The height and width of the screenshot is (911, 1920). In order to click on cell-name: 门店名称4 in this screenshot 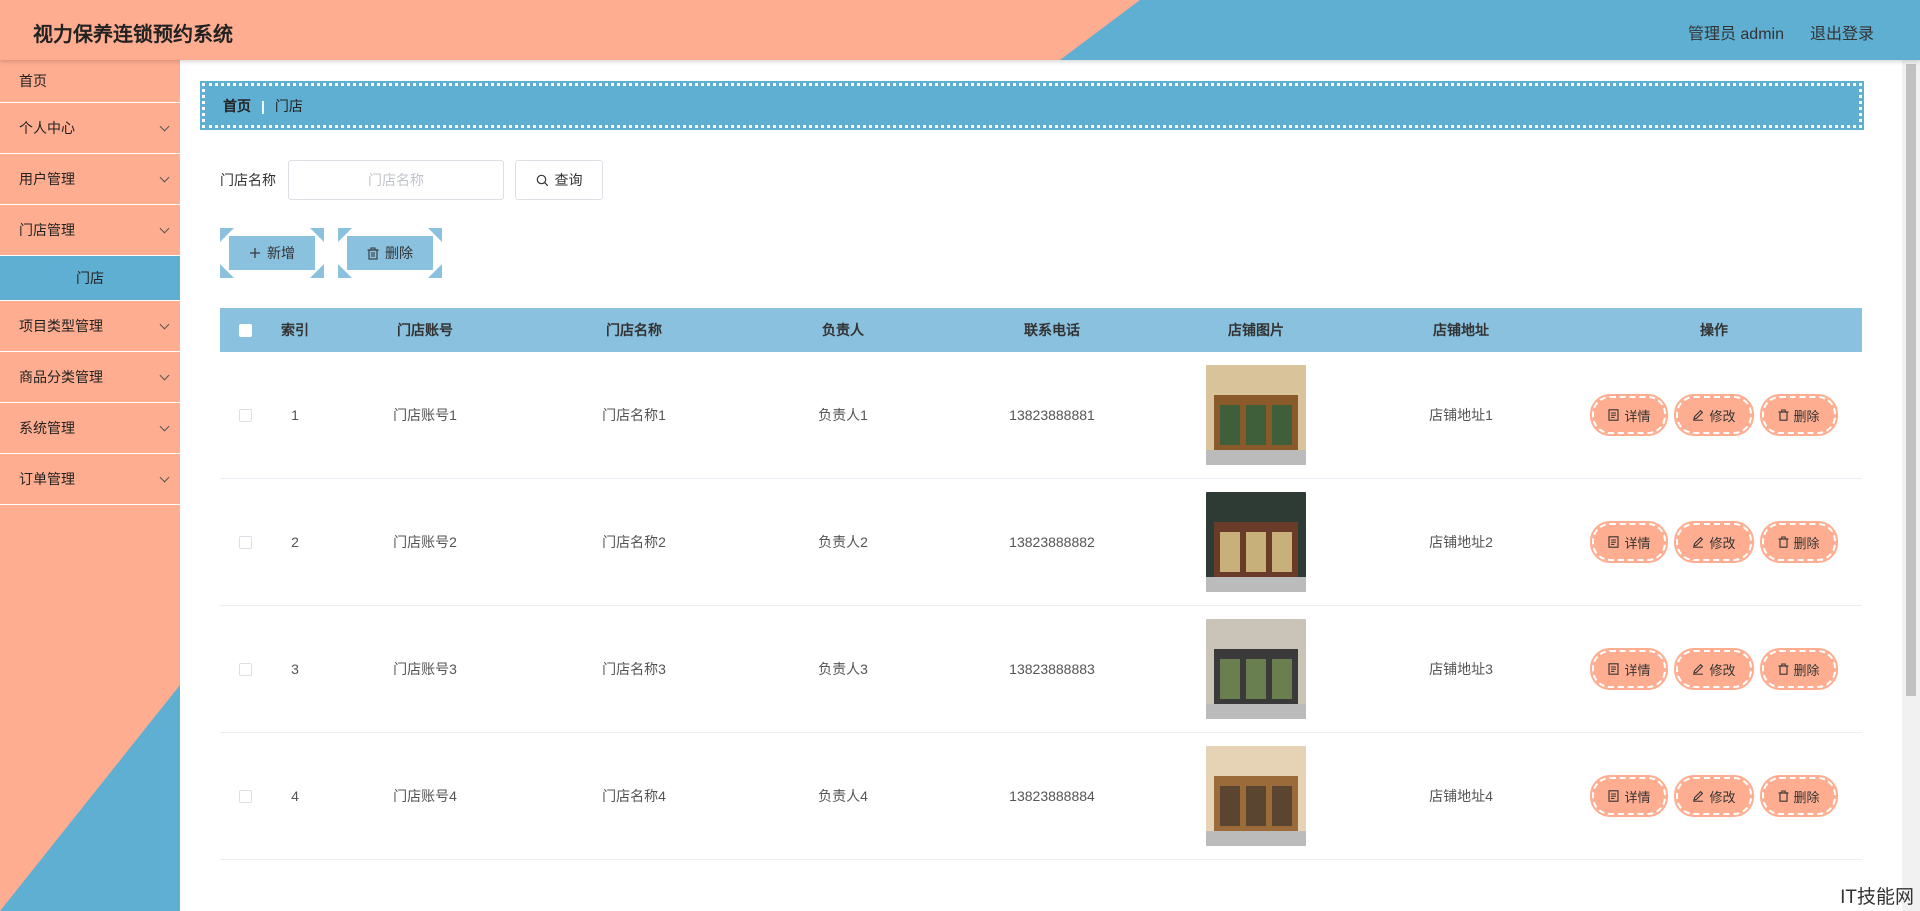, I will do `click(634, 796)`.